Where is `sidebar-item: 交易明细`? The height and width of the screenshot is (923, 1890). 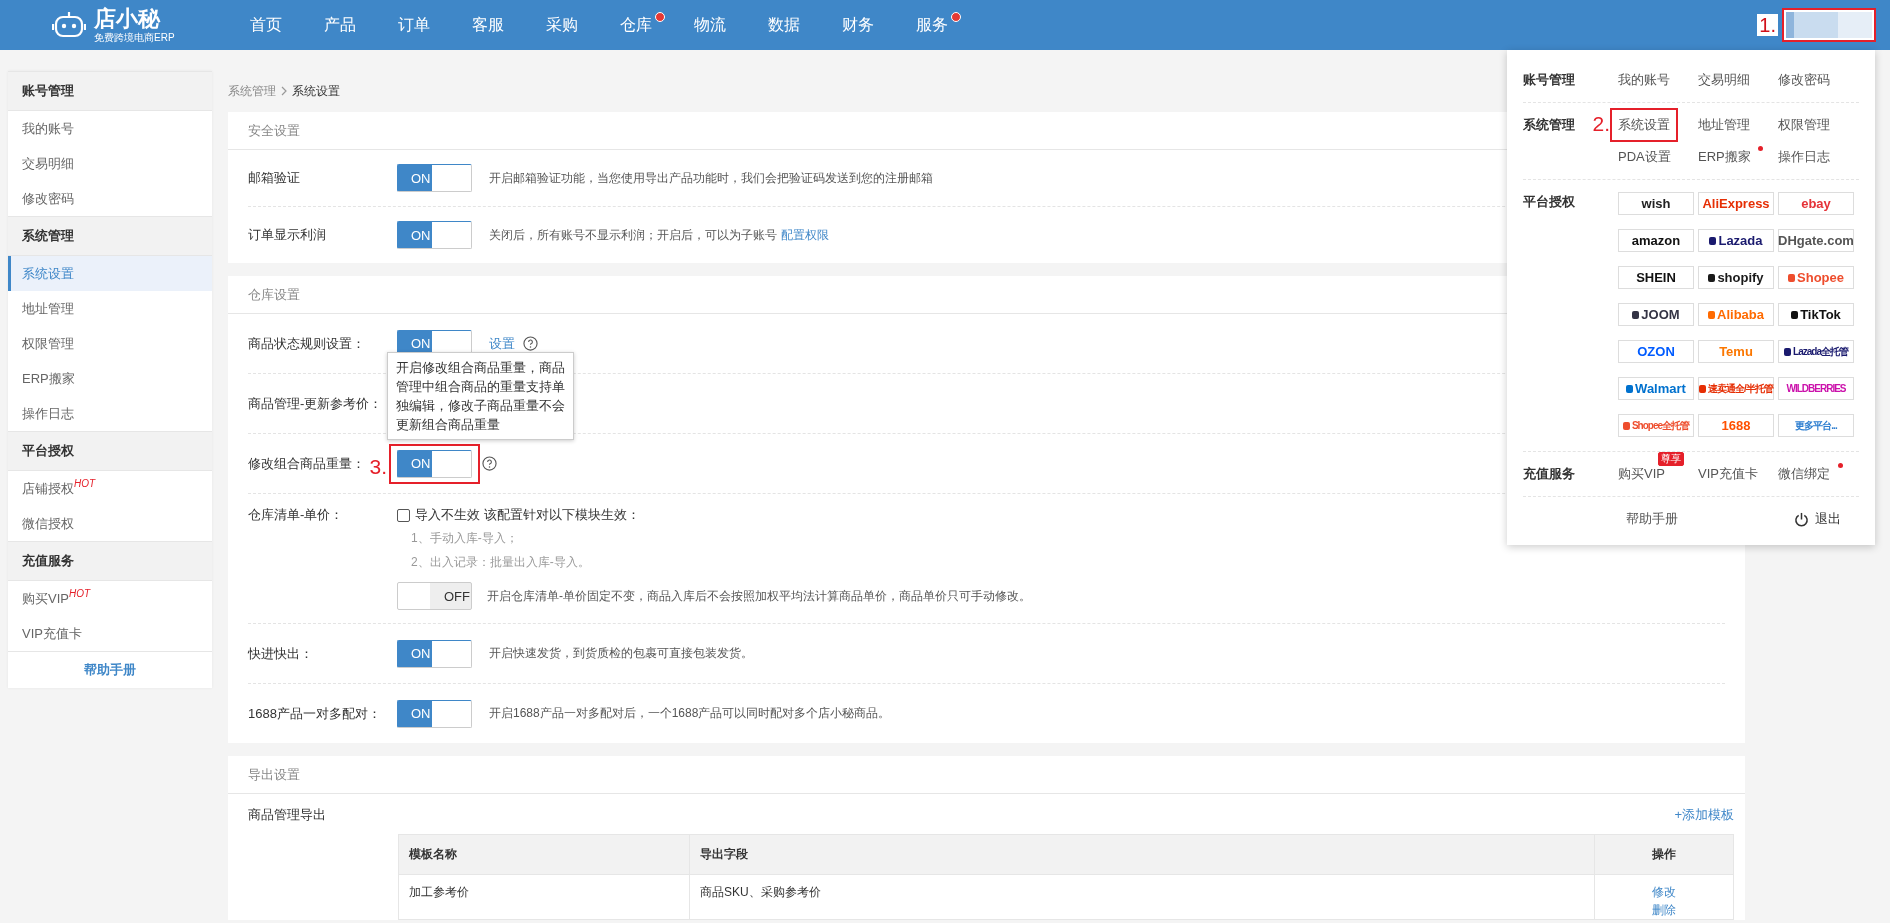 sidebar-item: 交易明细 is located at coordinates (110, 163).